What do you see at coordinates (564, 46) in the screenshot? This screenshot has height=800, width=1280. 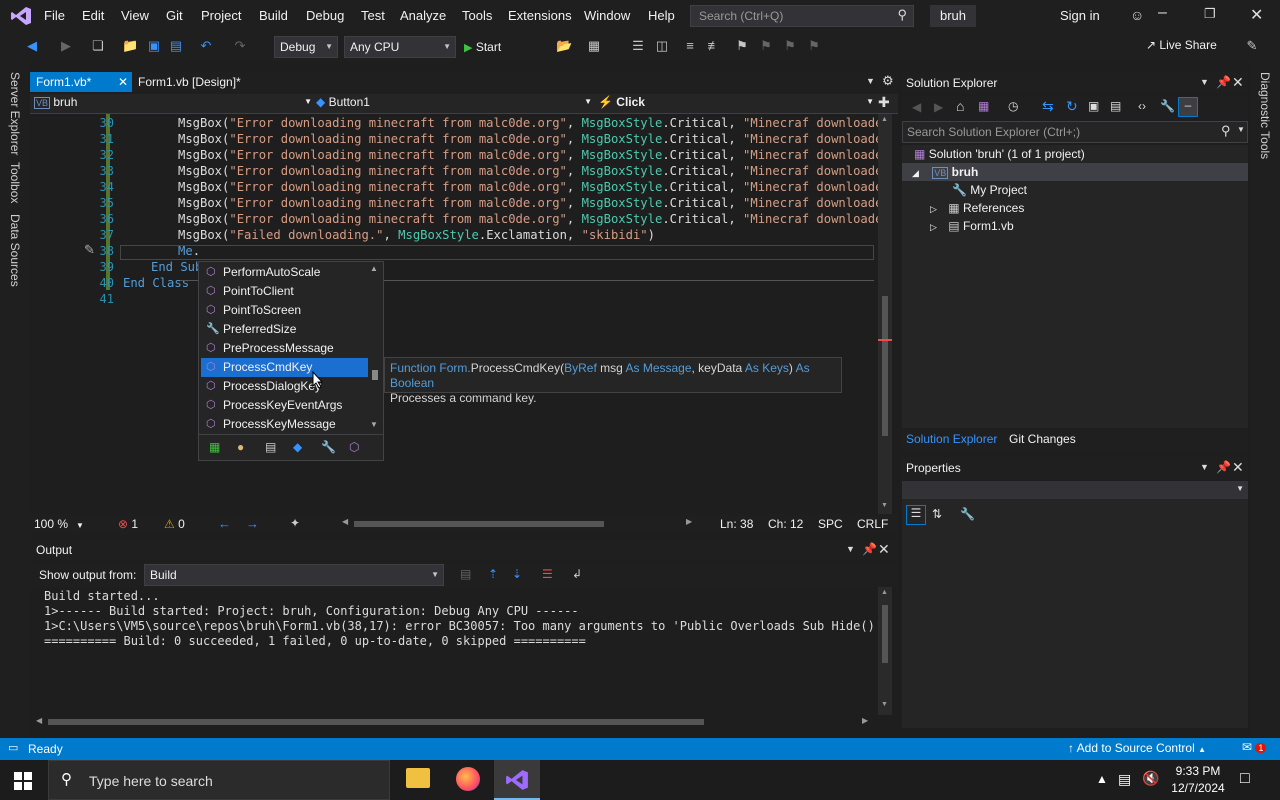 I see `folder-icon: 📂` at bounding box center [564, 46].